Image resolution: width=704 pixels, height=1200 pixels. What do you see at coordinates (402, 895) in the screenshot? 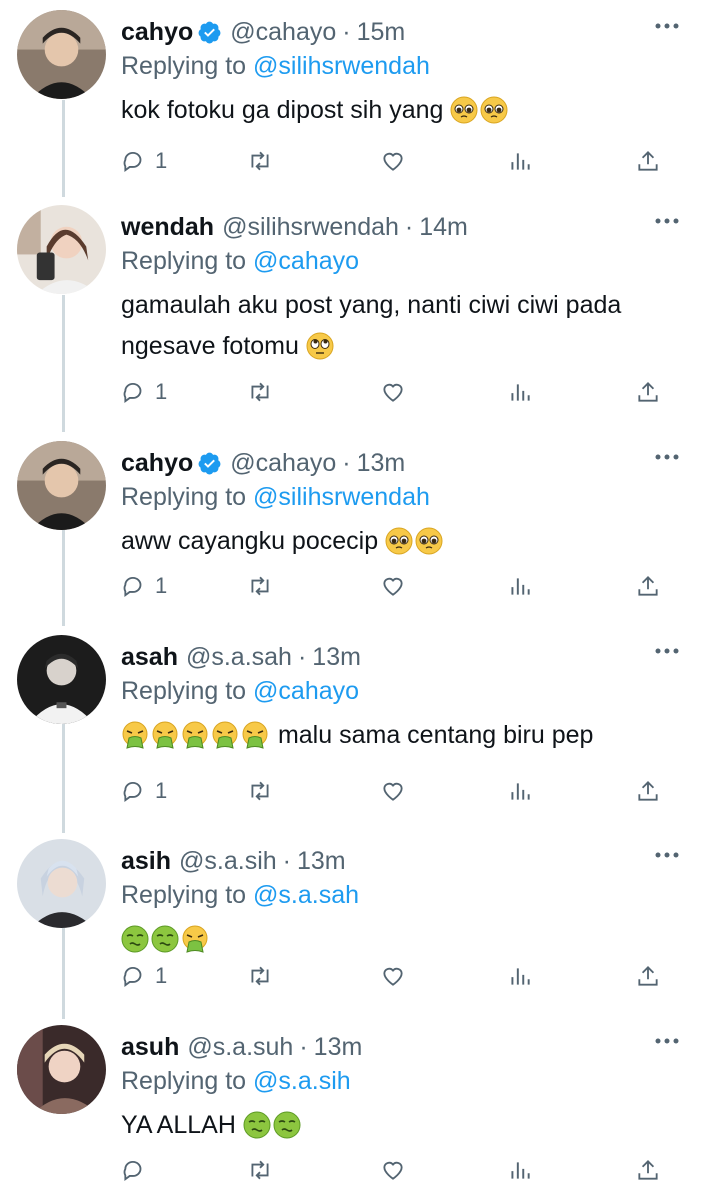
I see `replying-to: Replying to @s.a.sah` at bounding box center [402, 895].